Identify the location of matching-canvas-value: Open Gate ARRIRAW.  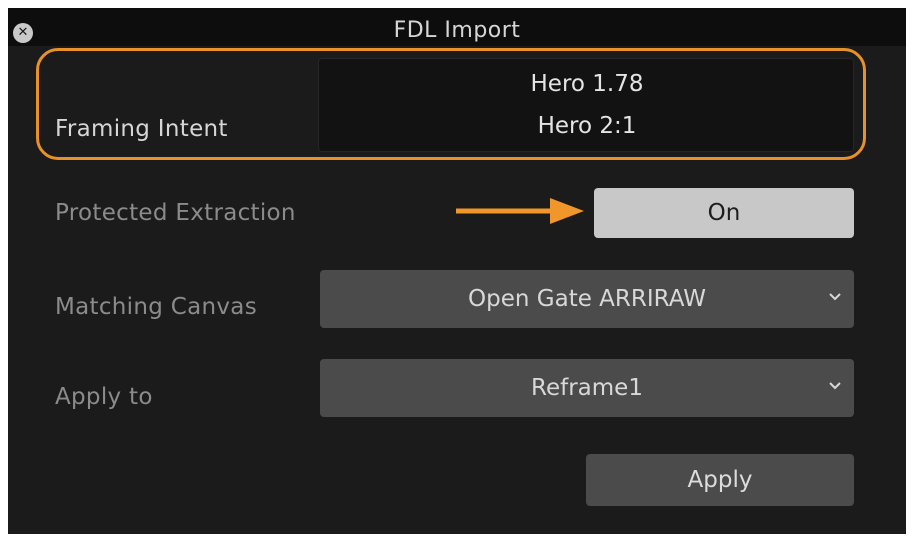
(587, 299).